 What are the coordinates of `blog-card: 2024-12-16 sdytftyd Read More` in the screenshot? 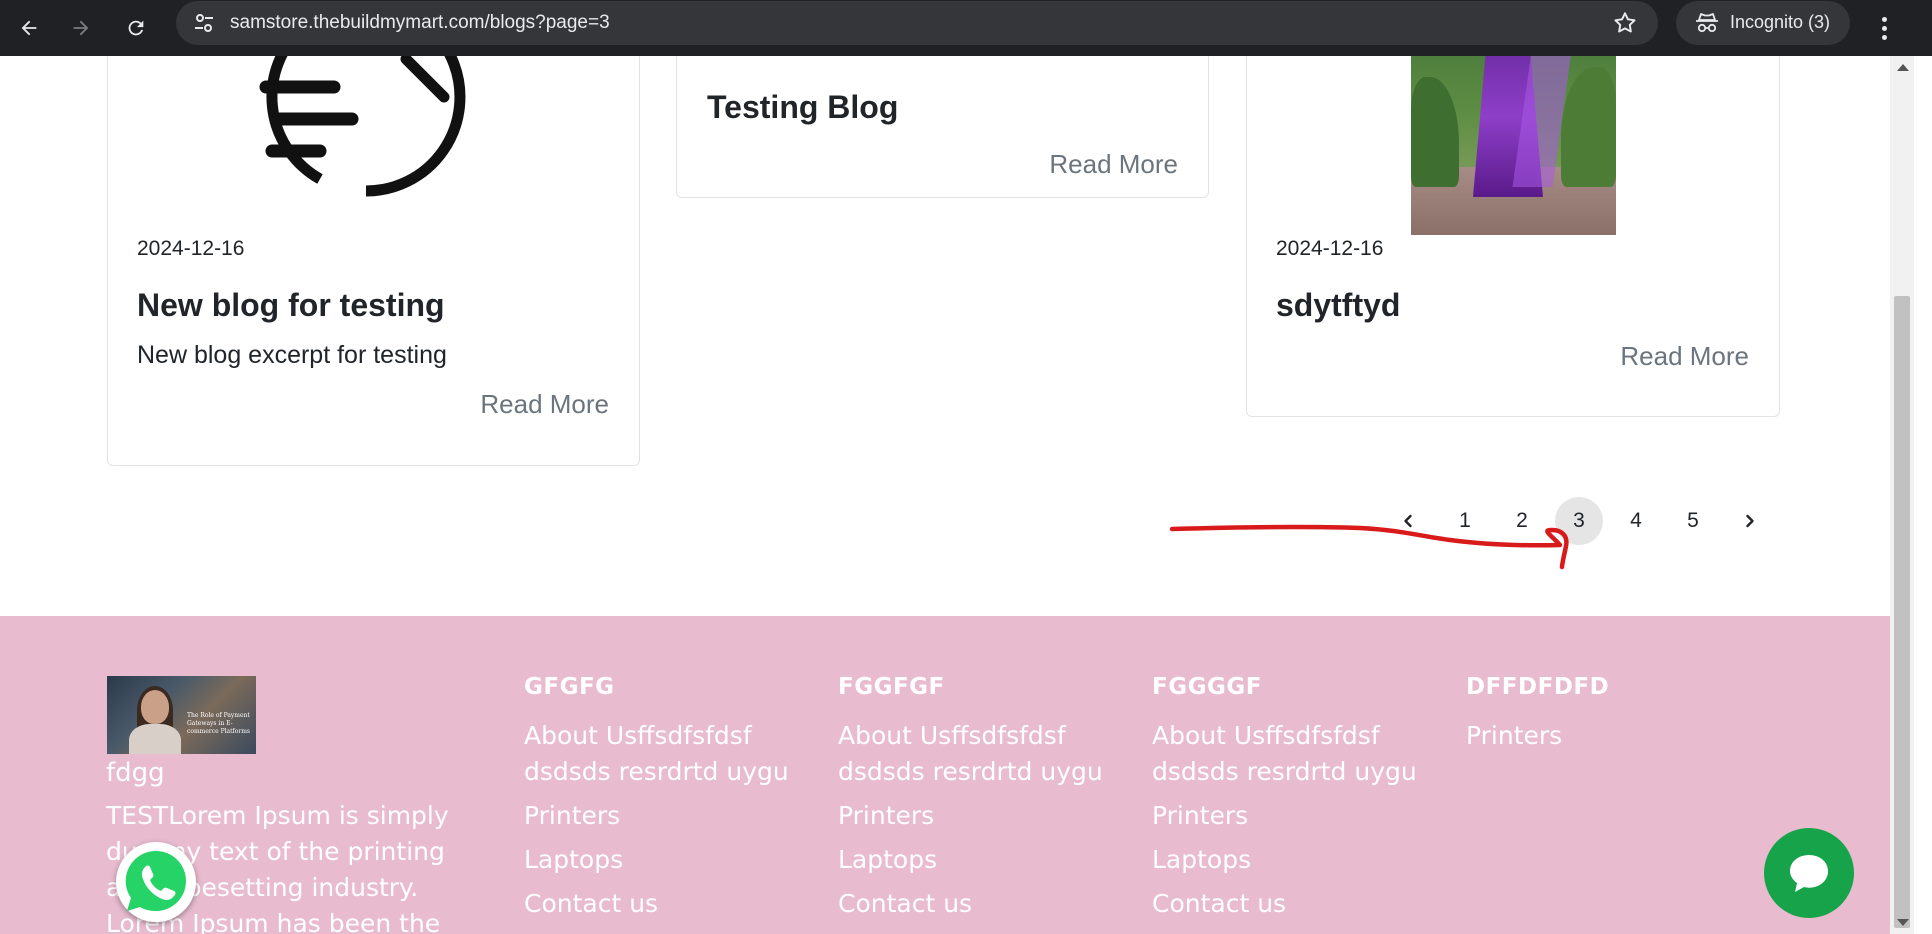 It's located at (1513, 236).